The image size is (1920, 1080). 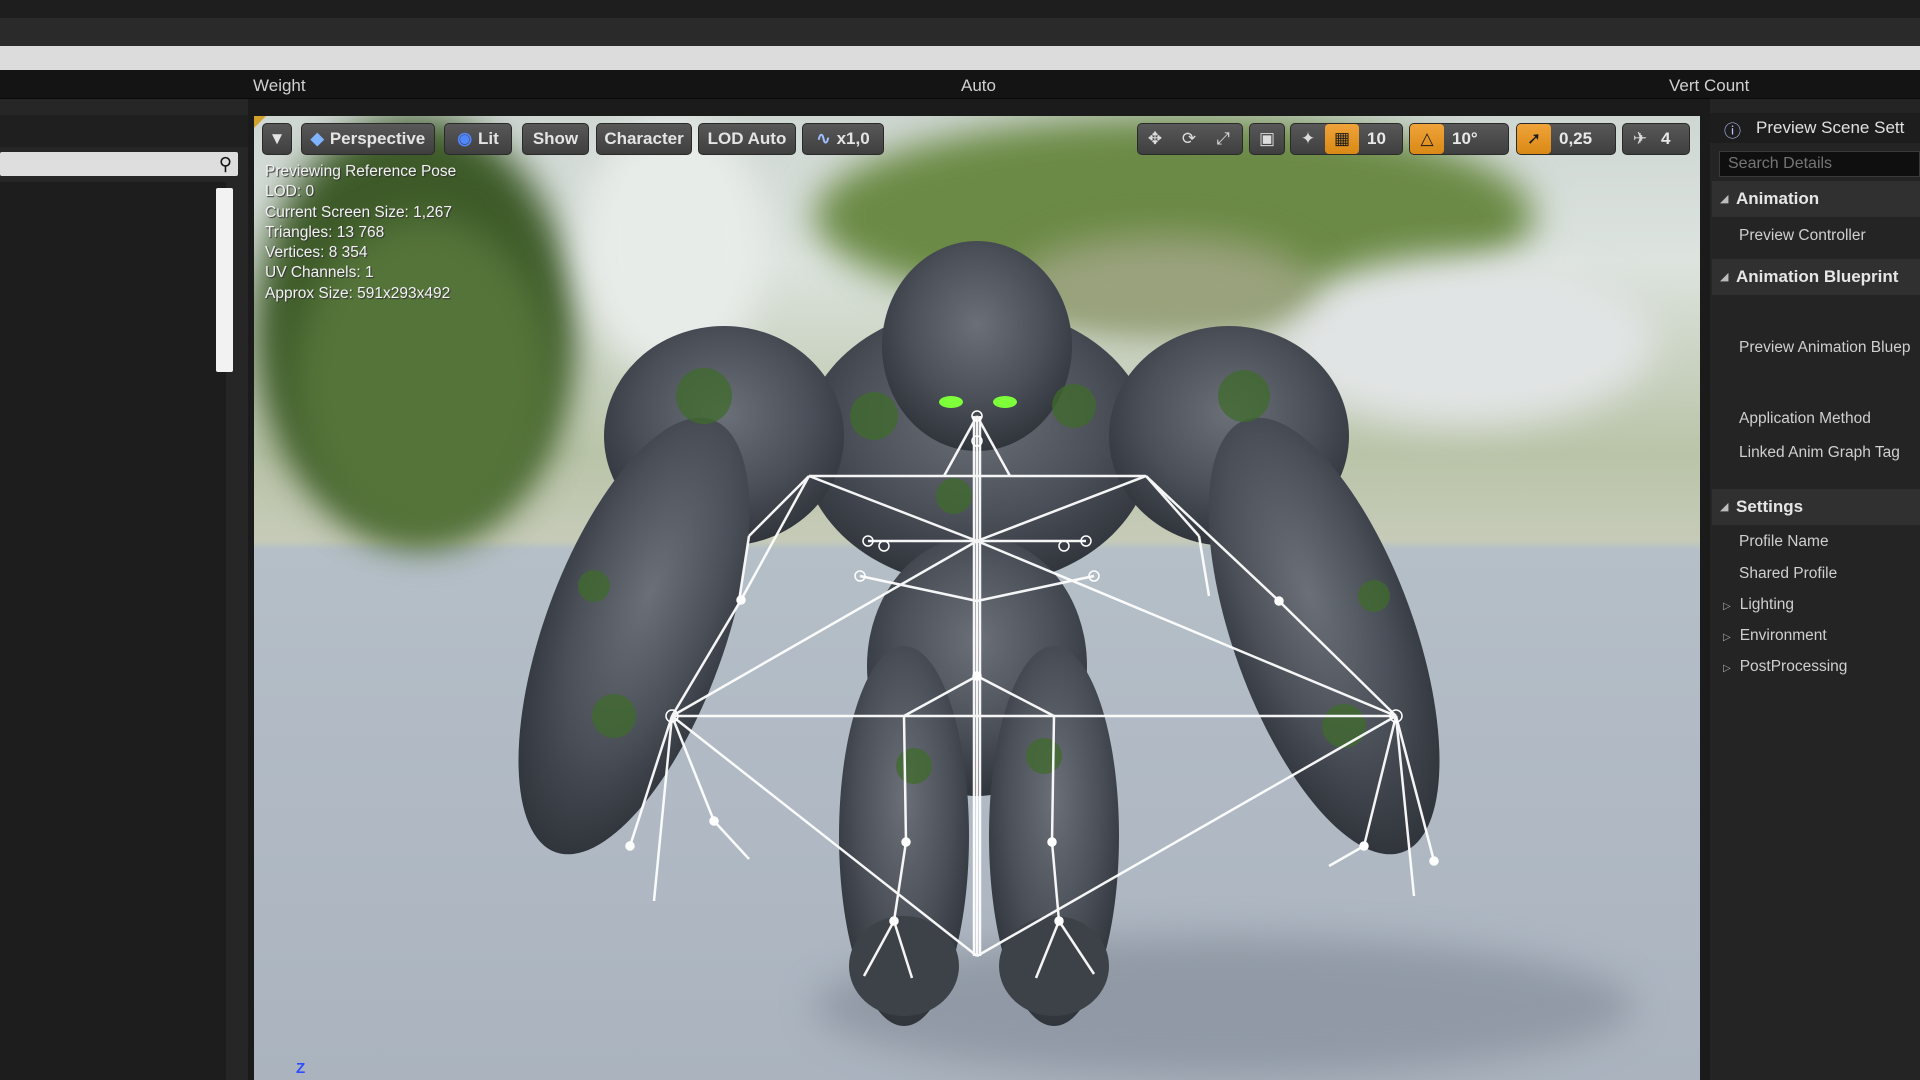 I want to click on show-button: Show, so click(x=555, y=139).